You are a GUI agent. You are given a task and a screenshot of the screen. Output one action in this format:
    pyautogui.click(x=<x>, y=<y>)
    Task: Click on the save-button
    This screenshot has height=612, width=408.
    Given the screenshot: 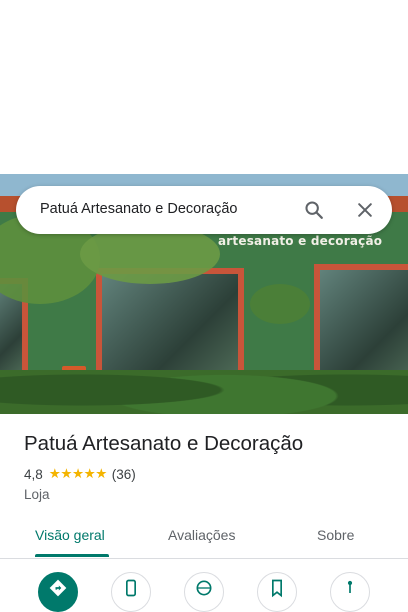 What is the action you would take?
    pyautogui.click(x=277, y=592)
    